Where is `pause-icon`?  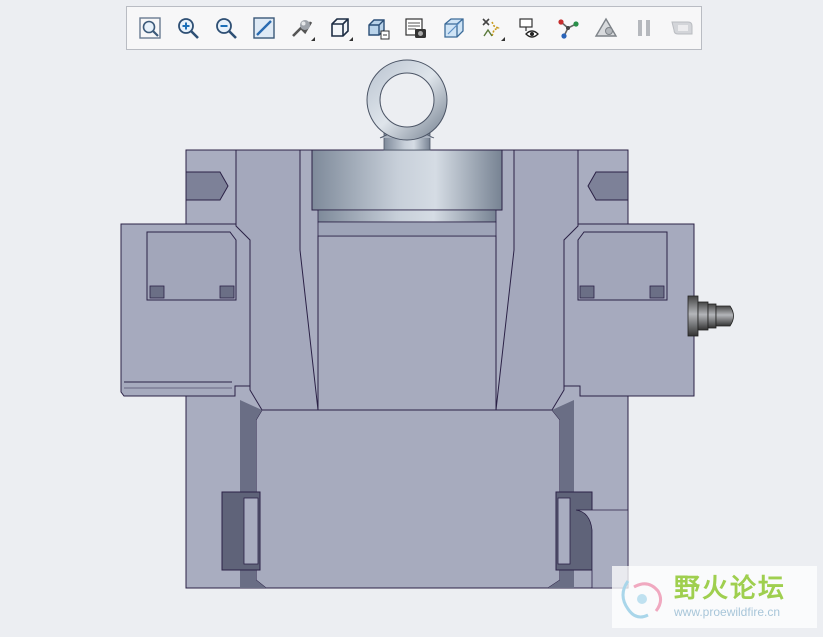 pause-icon is located at coordinates (643, 28).